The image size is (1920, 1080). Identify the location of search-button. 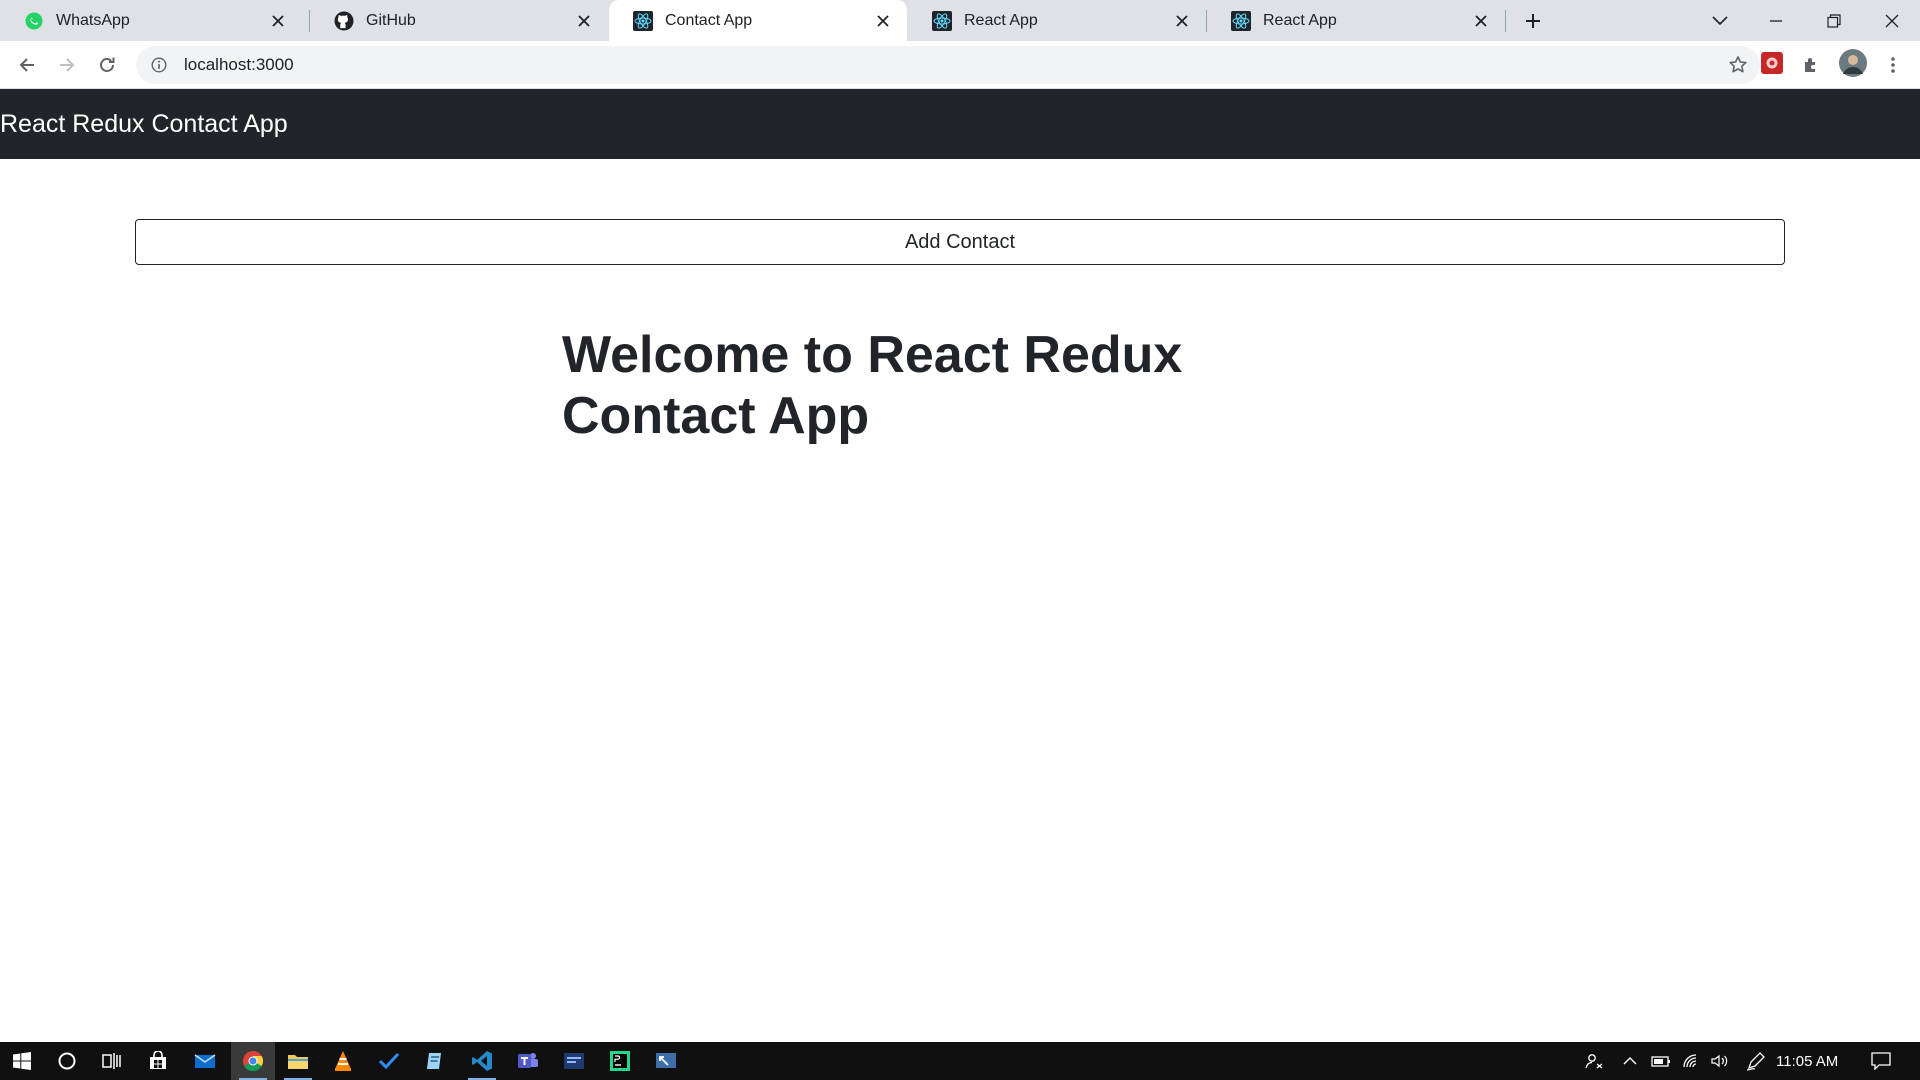
(67, 1061).